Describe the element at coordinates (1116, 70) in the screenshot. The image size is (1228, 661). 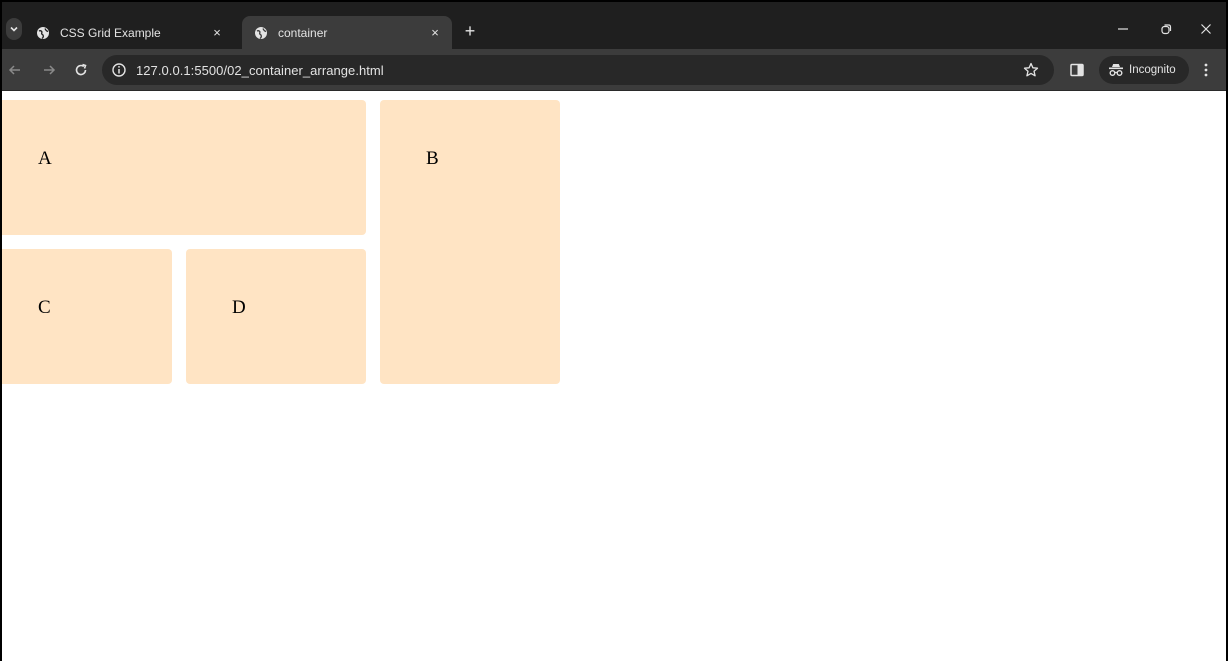
I see `incognito-icon` at that location.